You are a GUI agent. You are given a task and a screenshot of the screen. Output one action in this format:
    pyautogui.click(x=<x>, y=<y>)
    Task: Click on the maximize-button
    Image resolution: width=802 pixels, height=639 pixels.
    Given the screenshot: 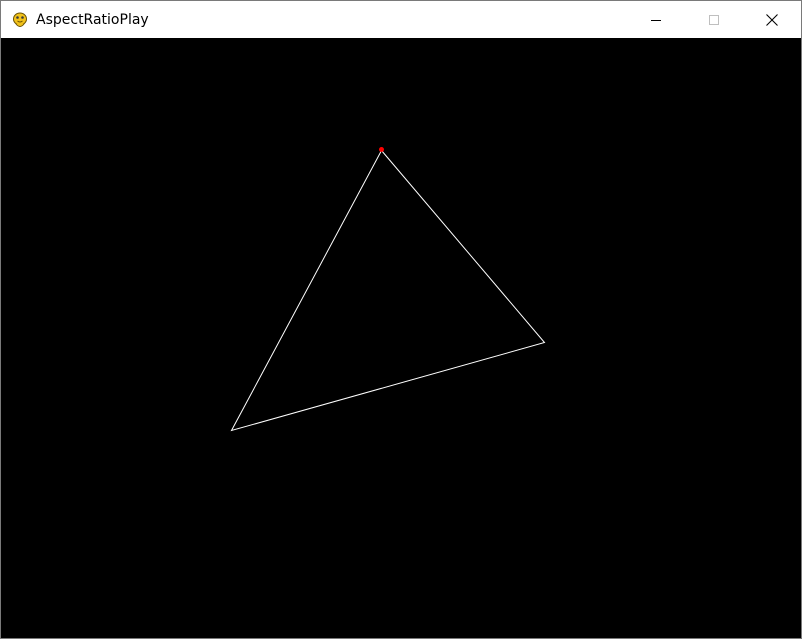 What is the action you would take?
    pyautogui.click(x=714, y=19)
    